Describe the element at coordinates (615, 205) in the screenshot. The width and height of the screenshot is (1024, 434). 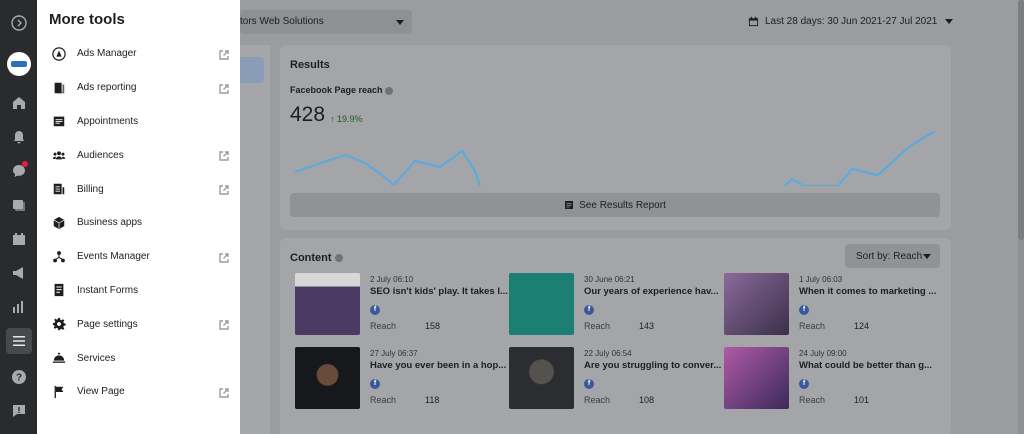
I see `see-results-report-button: See Results Report` at that location.